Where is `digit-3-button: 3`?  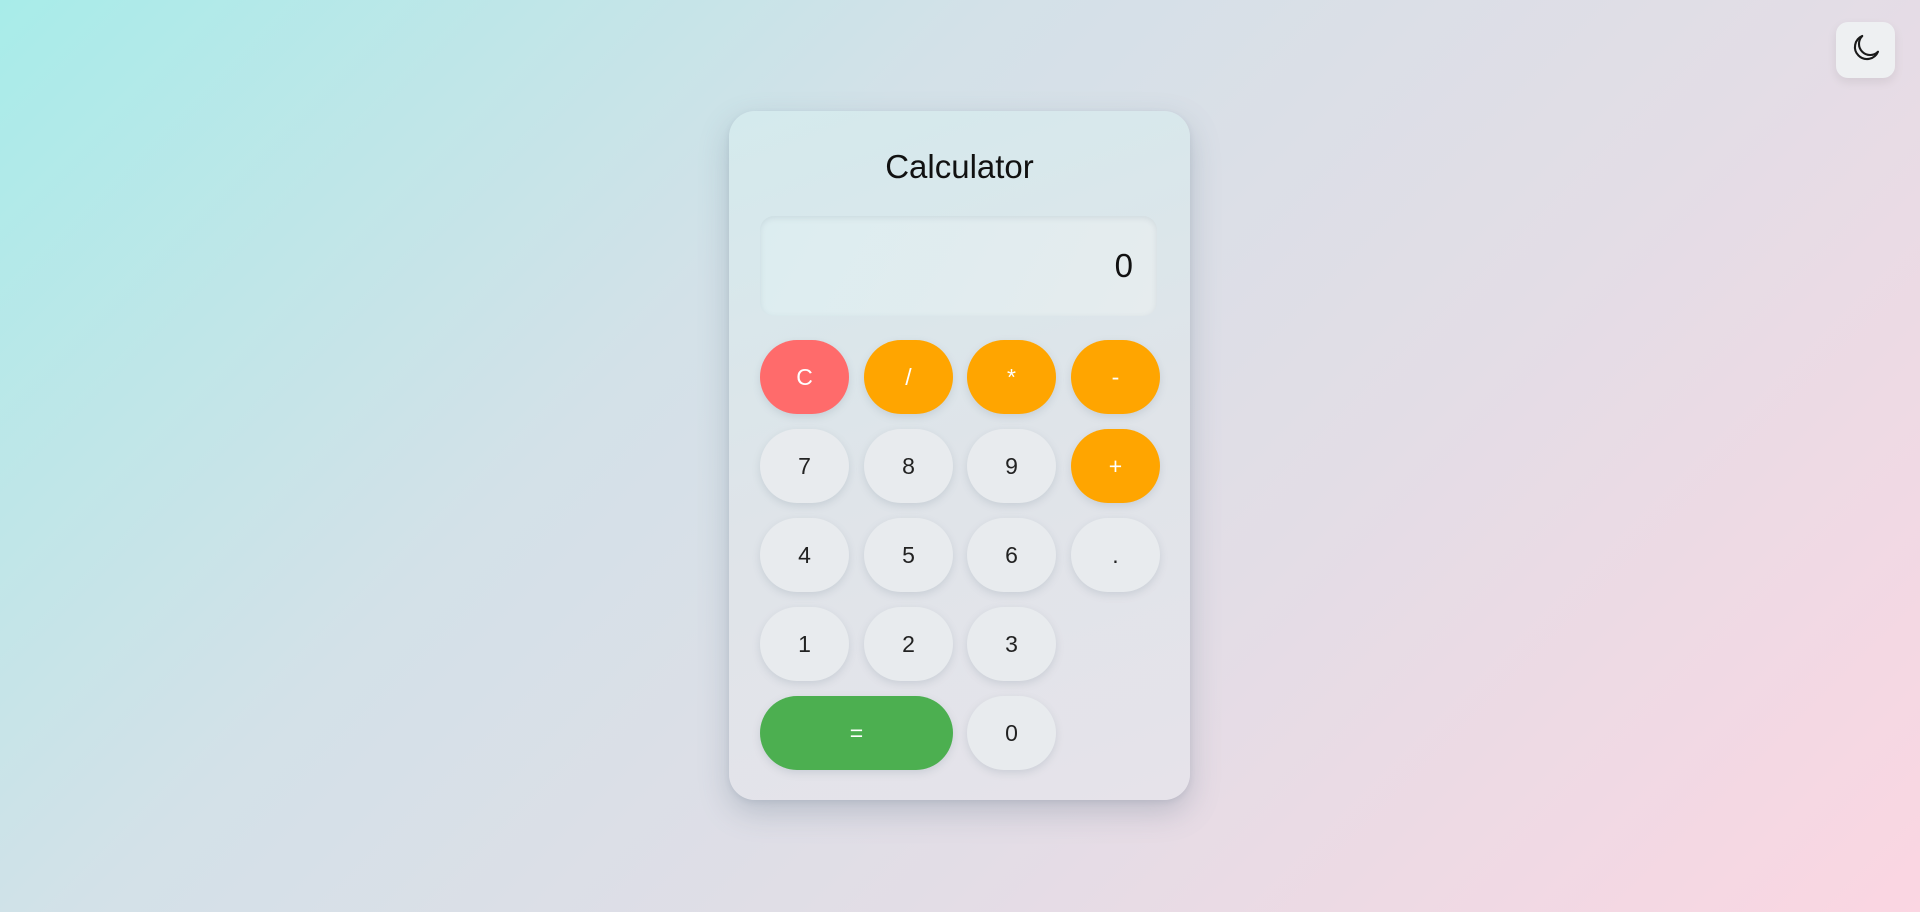 digit-3-button: 3 is located at coordinates (1011, 644).